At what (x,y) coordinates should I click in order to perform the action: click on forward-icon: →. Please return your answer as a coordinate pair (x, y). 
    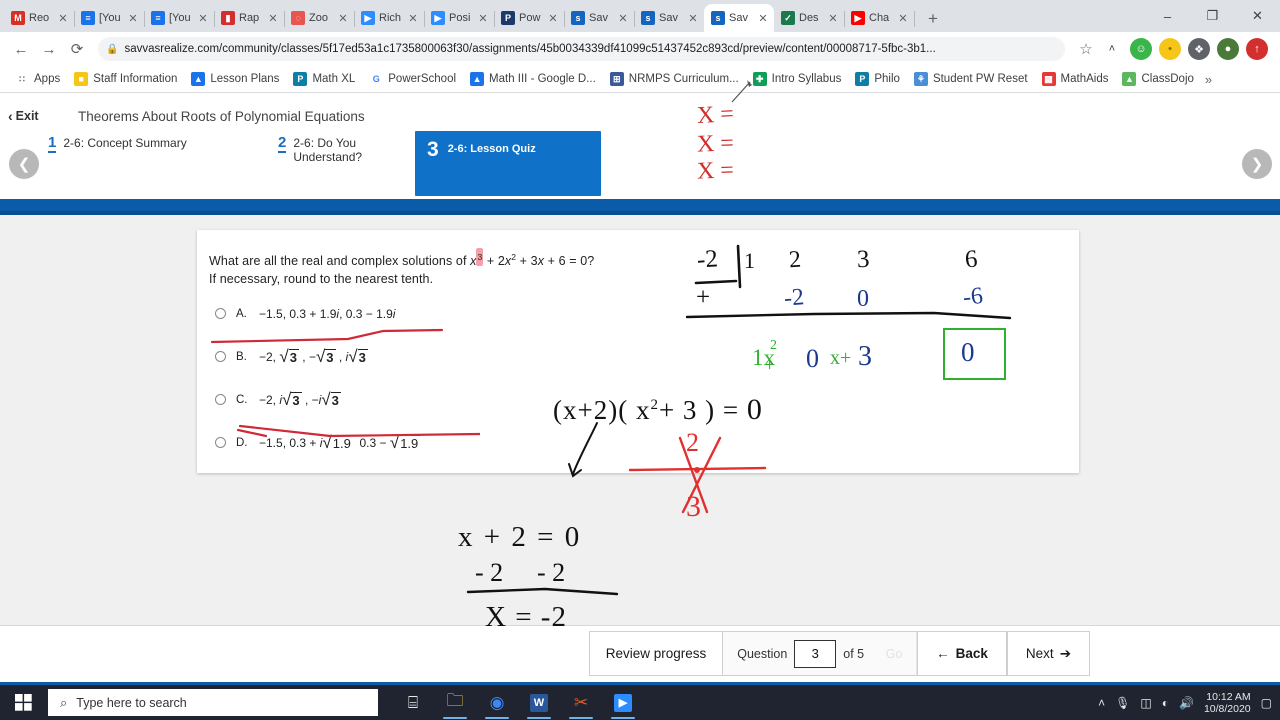
    Looking at the image, I should click on (49, 49).